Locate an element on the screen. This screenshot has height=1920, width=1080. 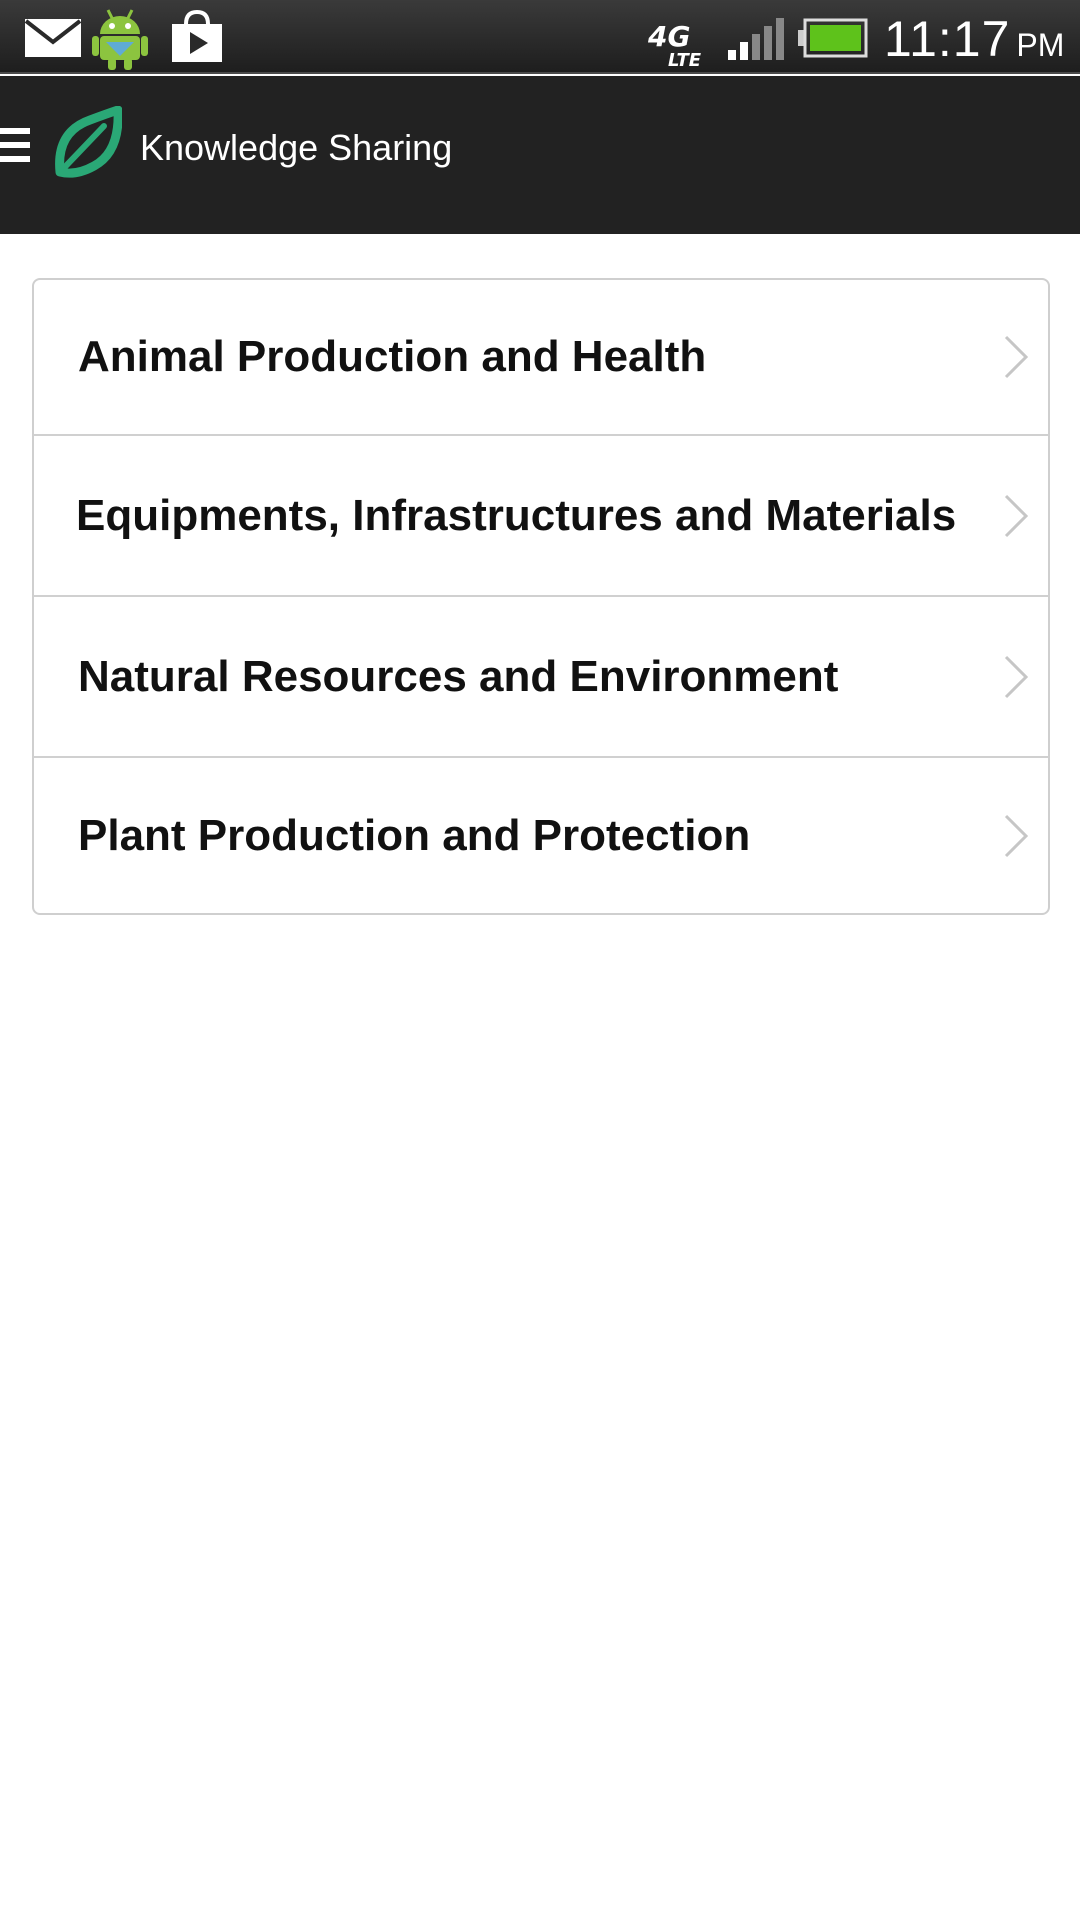
list-item-label: Animal Production and Health is located at coordinates (392, 356).